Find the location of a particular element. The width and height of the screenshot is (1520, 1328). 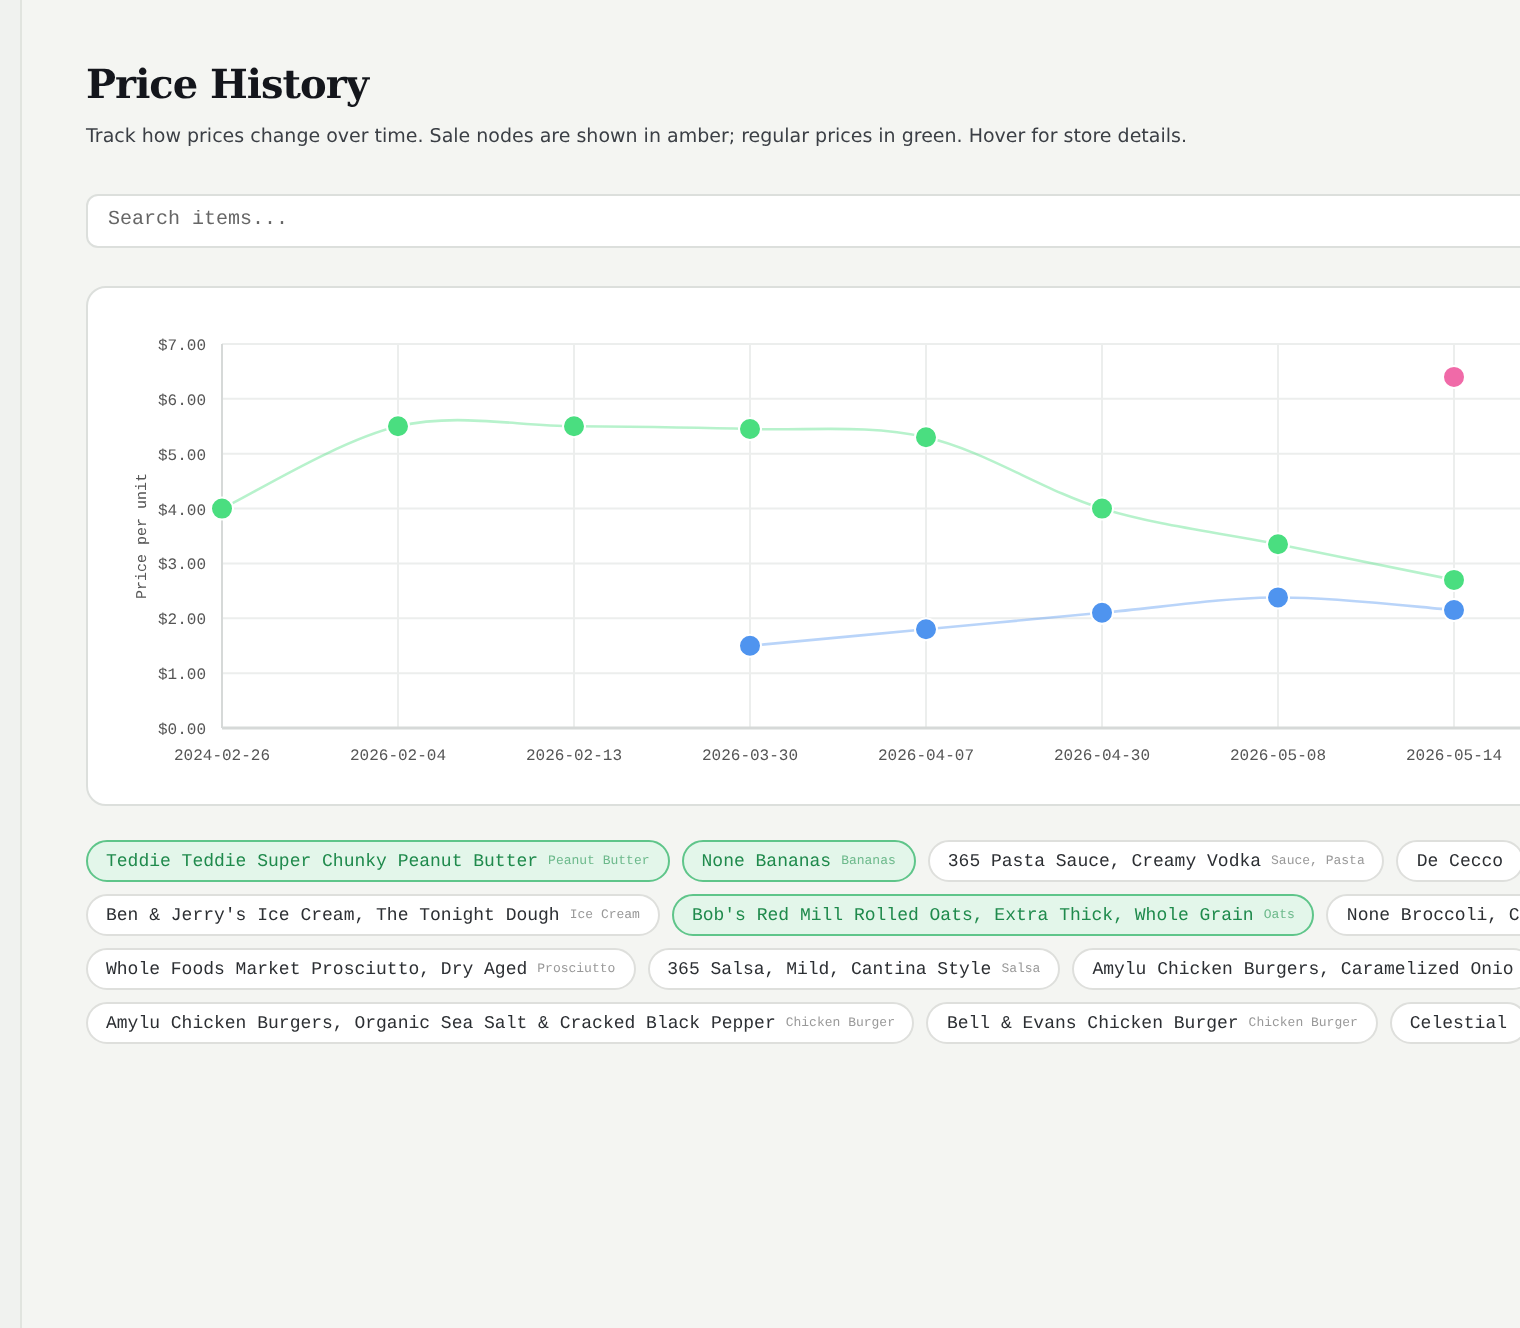

y-tick-label: $1.00 is located at coordinates (181, 676).